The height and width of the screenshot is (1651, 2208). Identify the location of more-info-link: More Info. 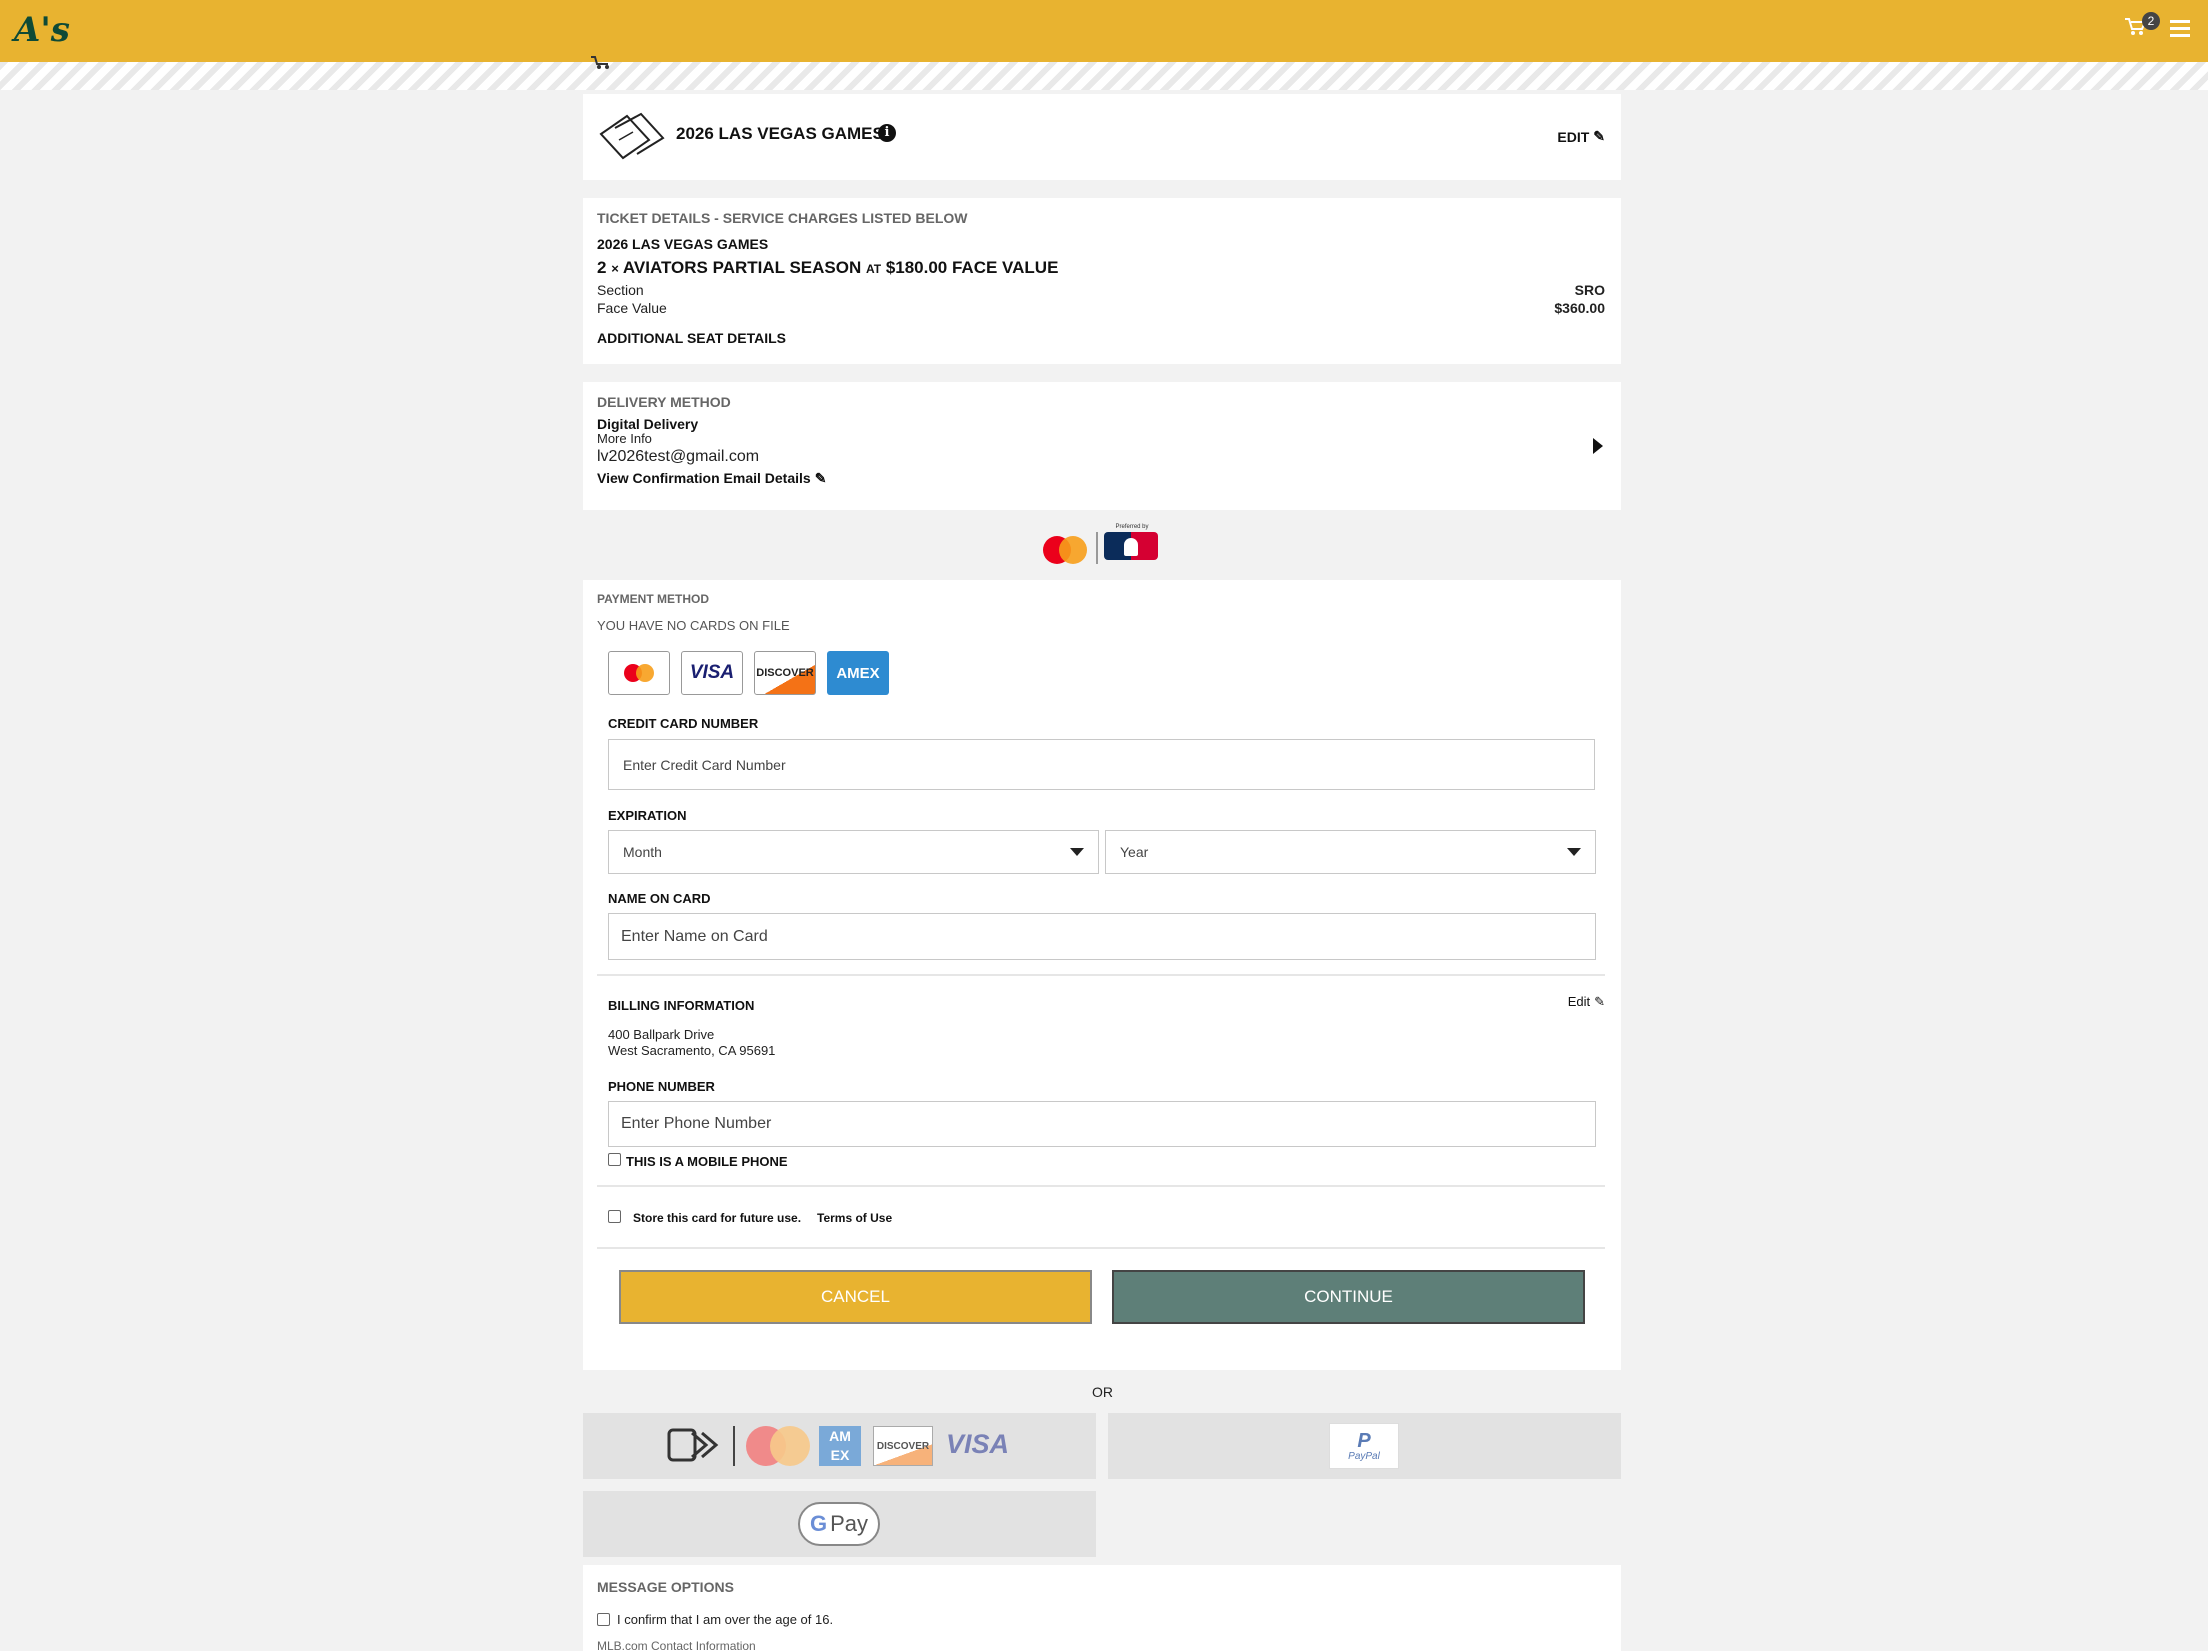
(624, 438).